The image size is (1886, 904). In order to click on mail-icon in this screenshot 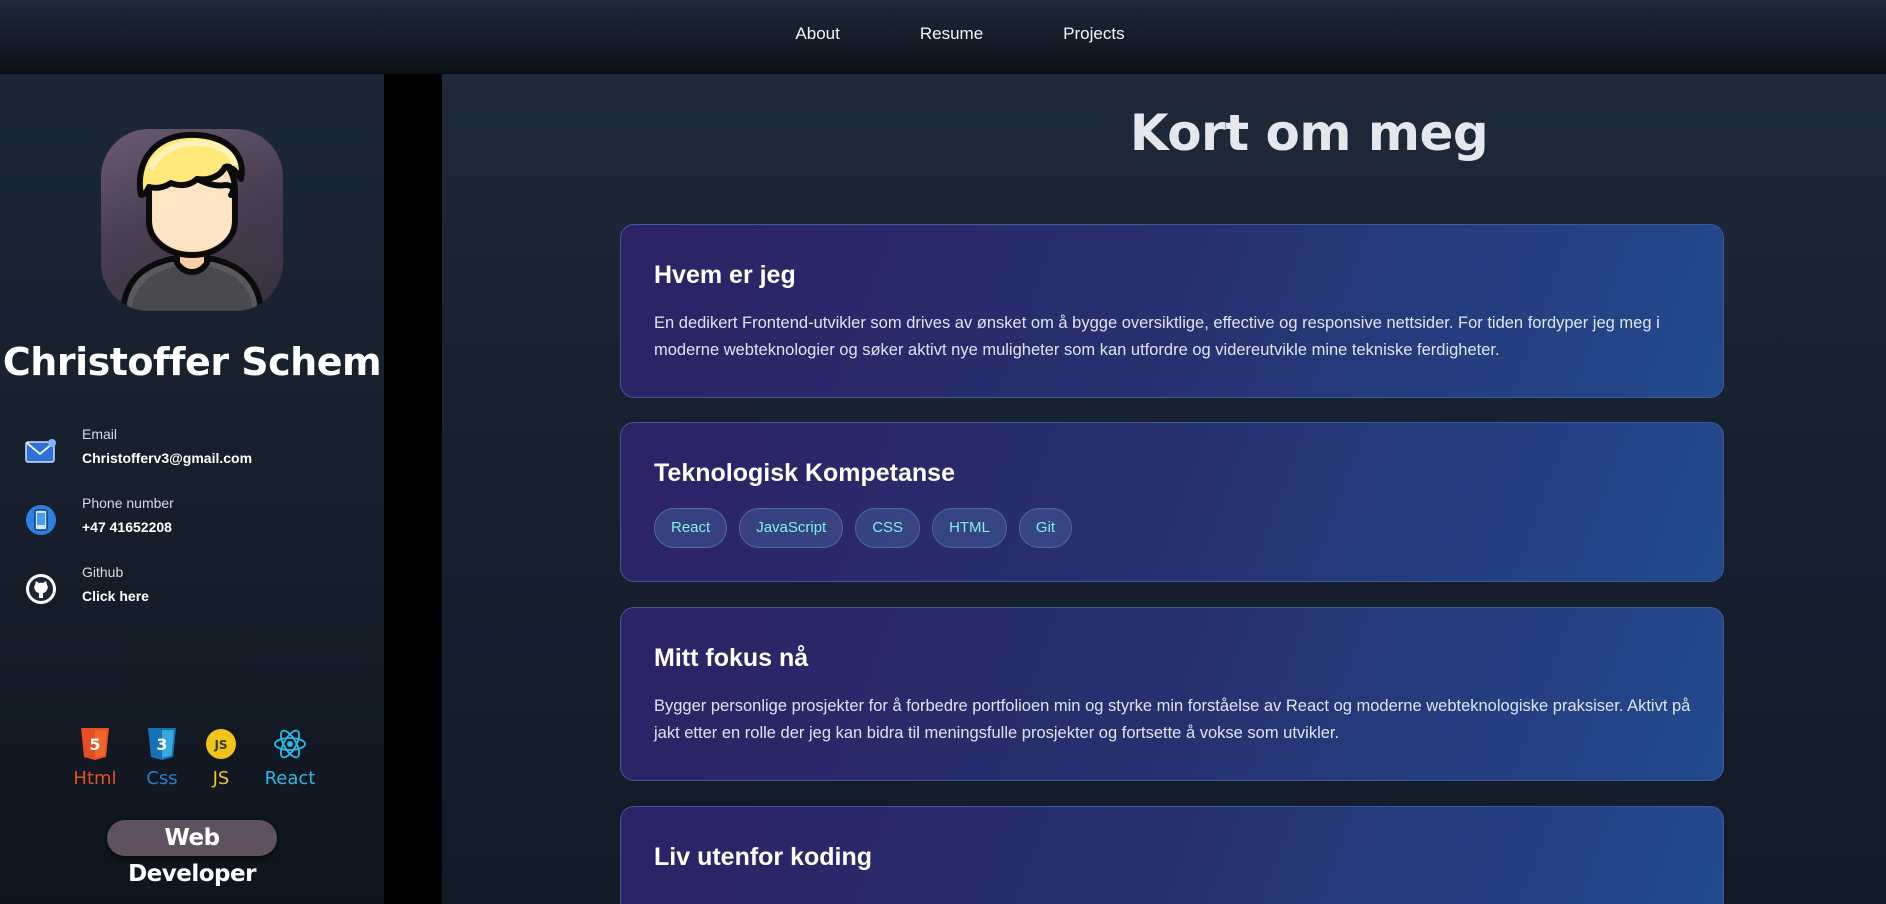, I will do `click(41, 451)`.